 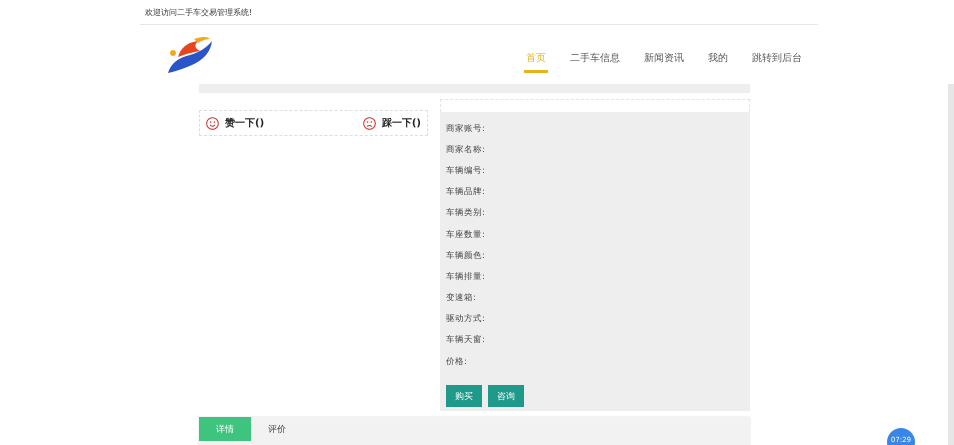 What do you see at coordinates (461, 299) in the screenshot?
I see `field-label: 变速箱:` at bounding box center [461, 299].